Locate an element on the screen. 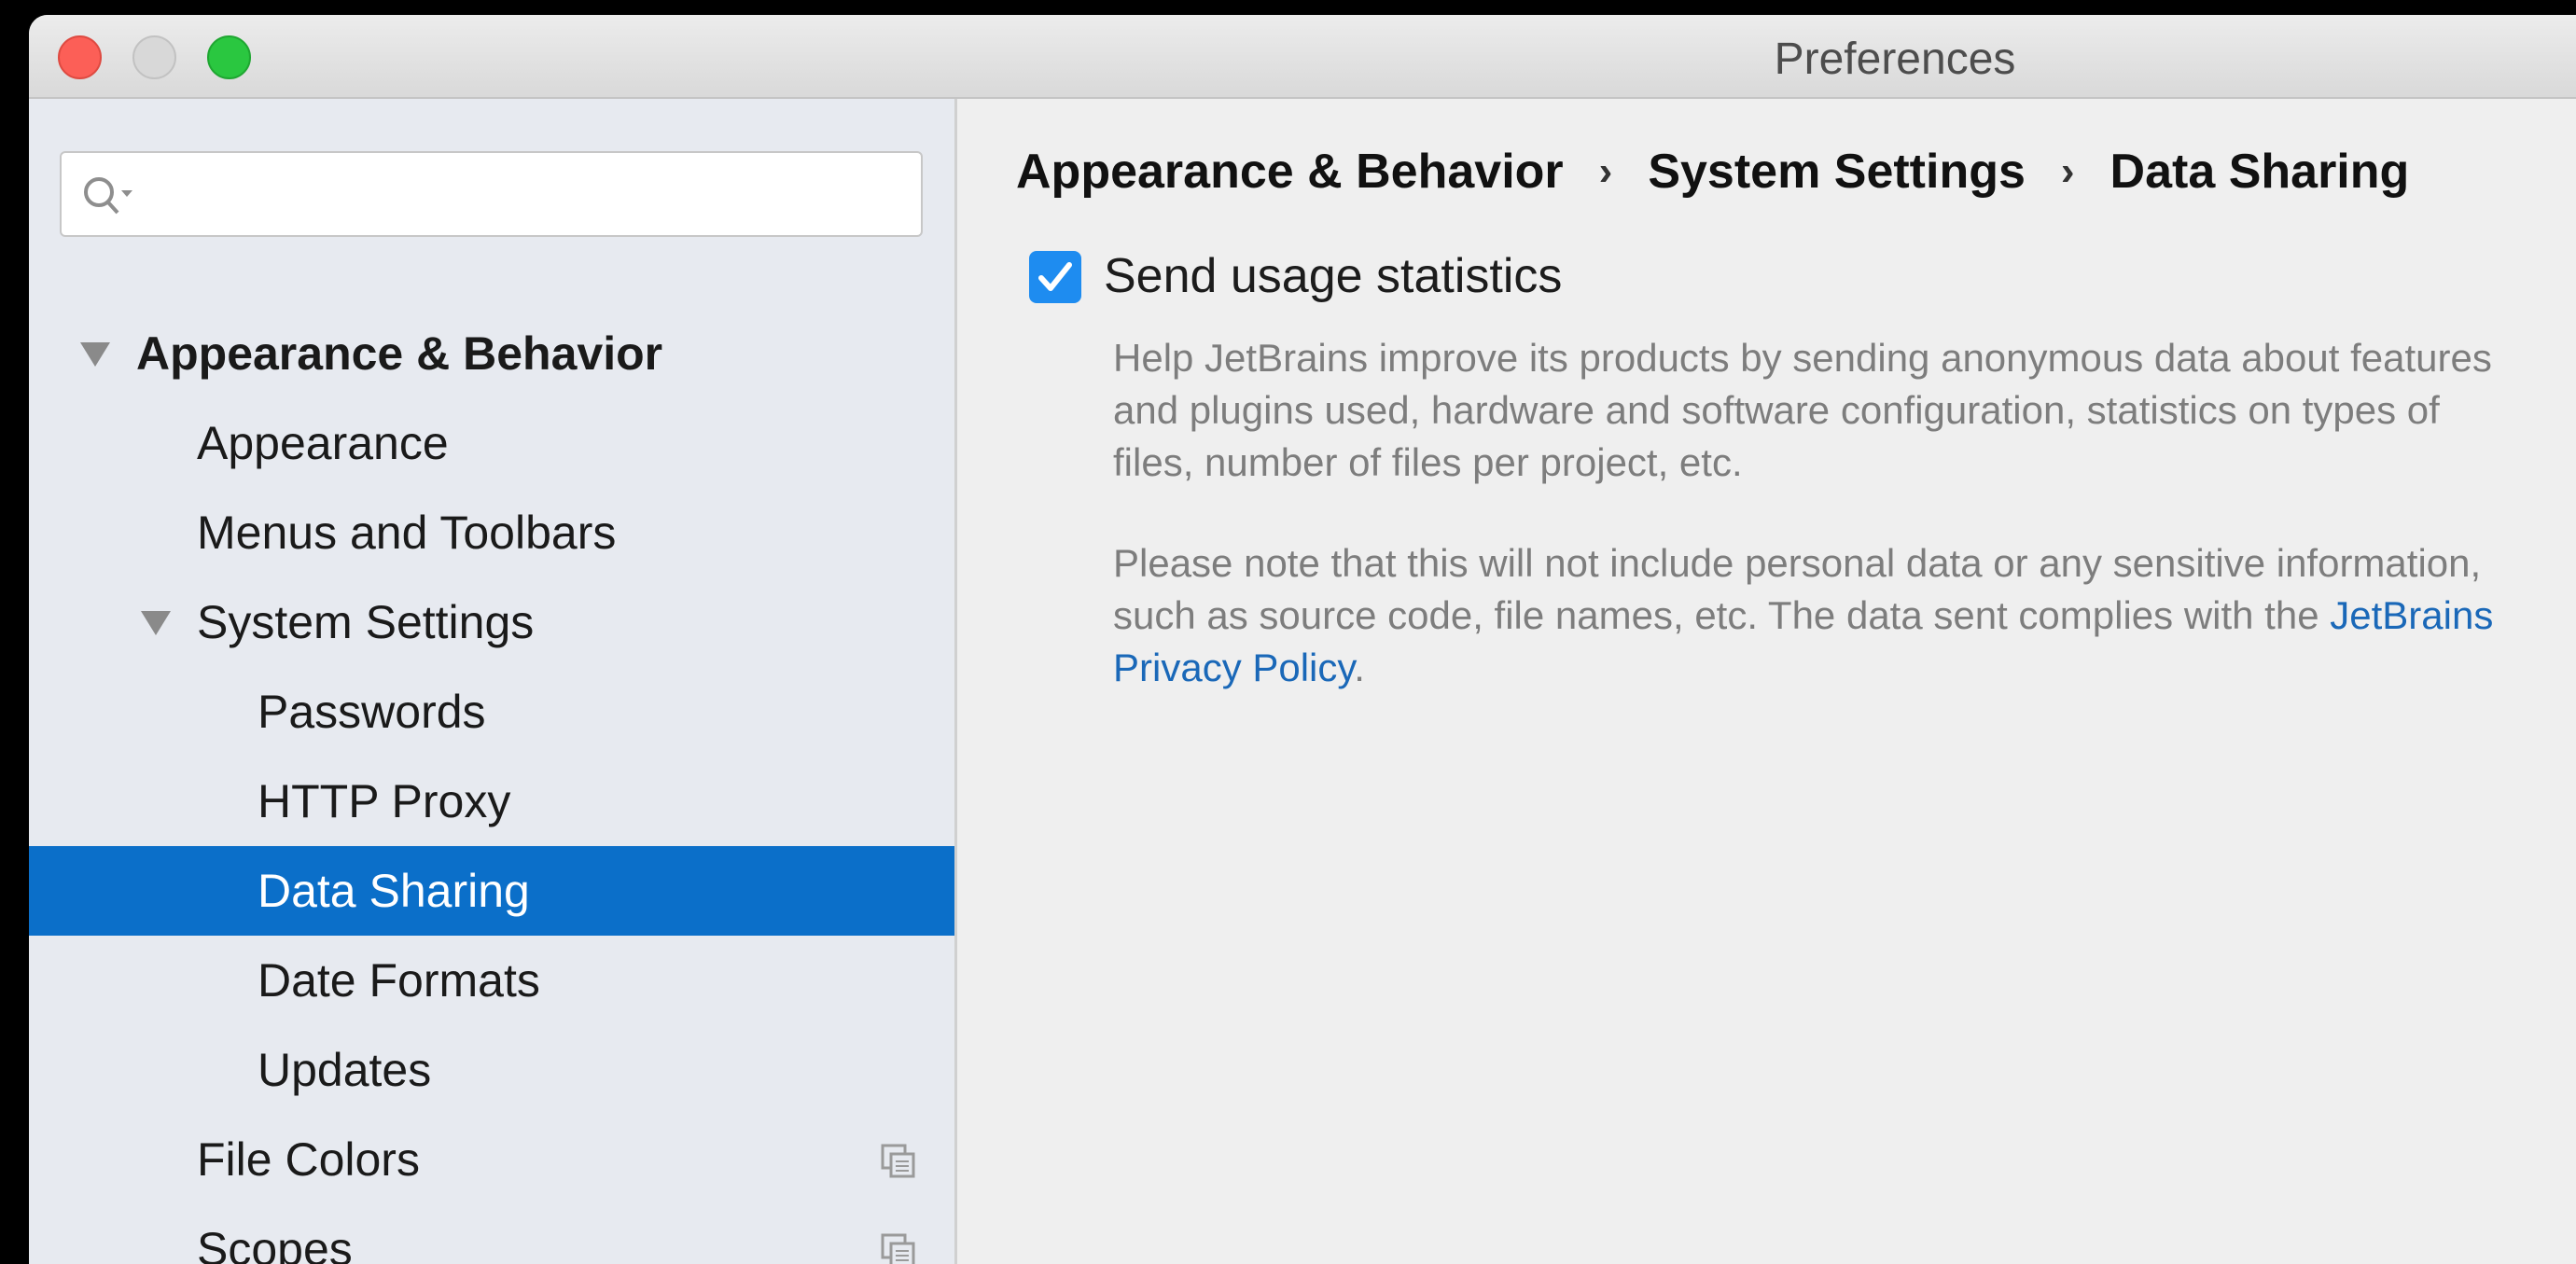 Image resolution: width=2576 pixels, height=1264 pixels. sidebar-item-appearance: Appearance is located at coordinates (491, 443).